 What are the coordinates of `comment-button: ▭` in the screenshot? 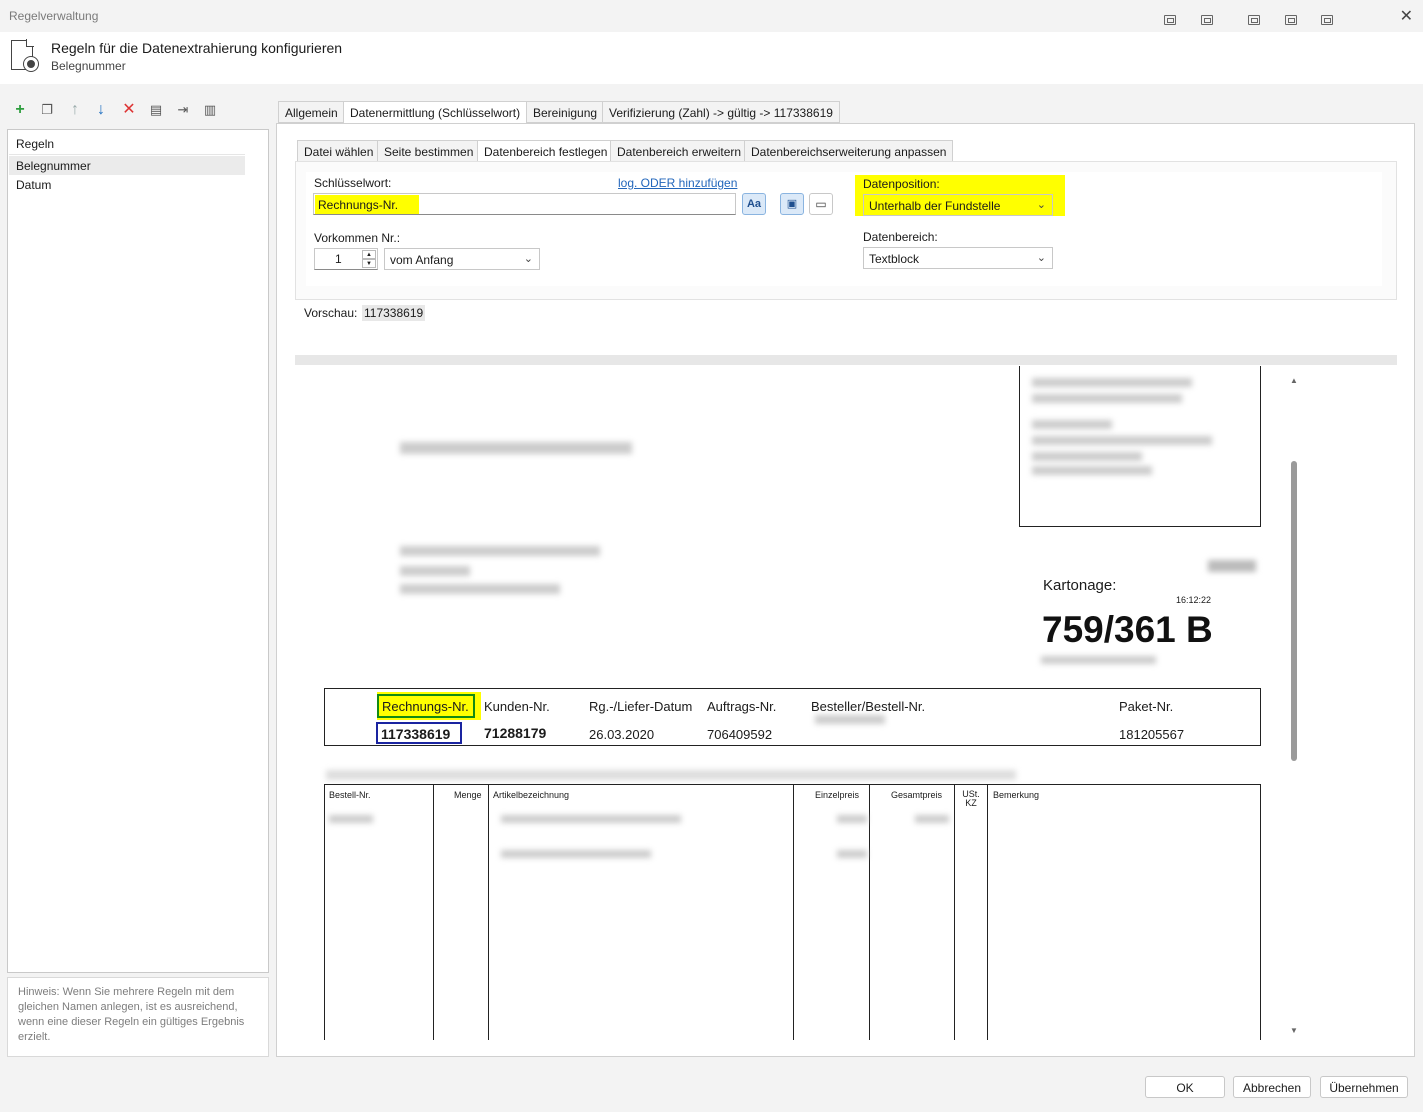 It's located at (821, 204).